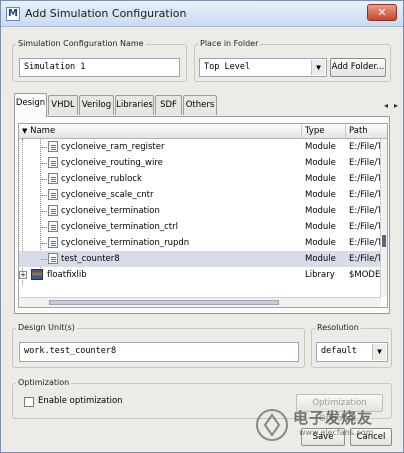 The width and height of the screenshot is (404, 453). What do you see at coordinates (125, 243) in the screenshot?
I see `row-name: cycloneive_termination_rupdn` at bounding box center [125, 243].